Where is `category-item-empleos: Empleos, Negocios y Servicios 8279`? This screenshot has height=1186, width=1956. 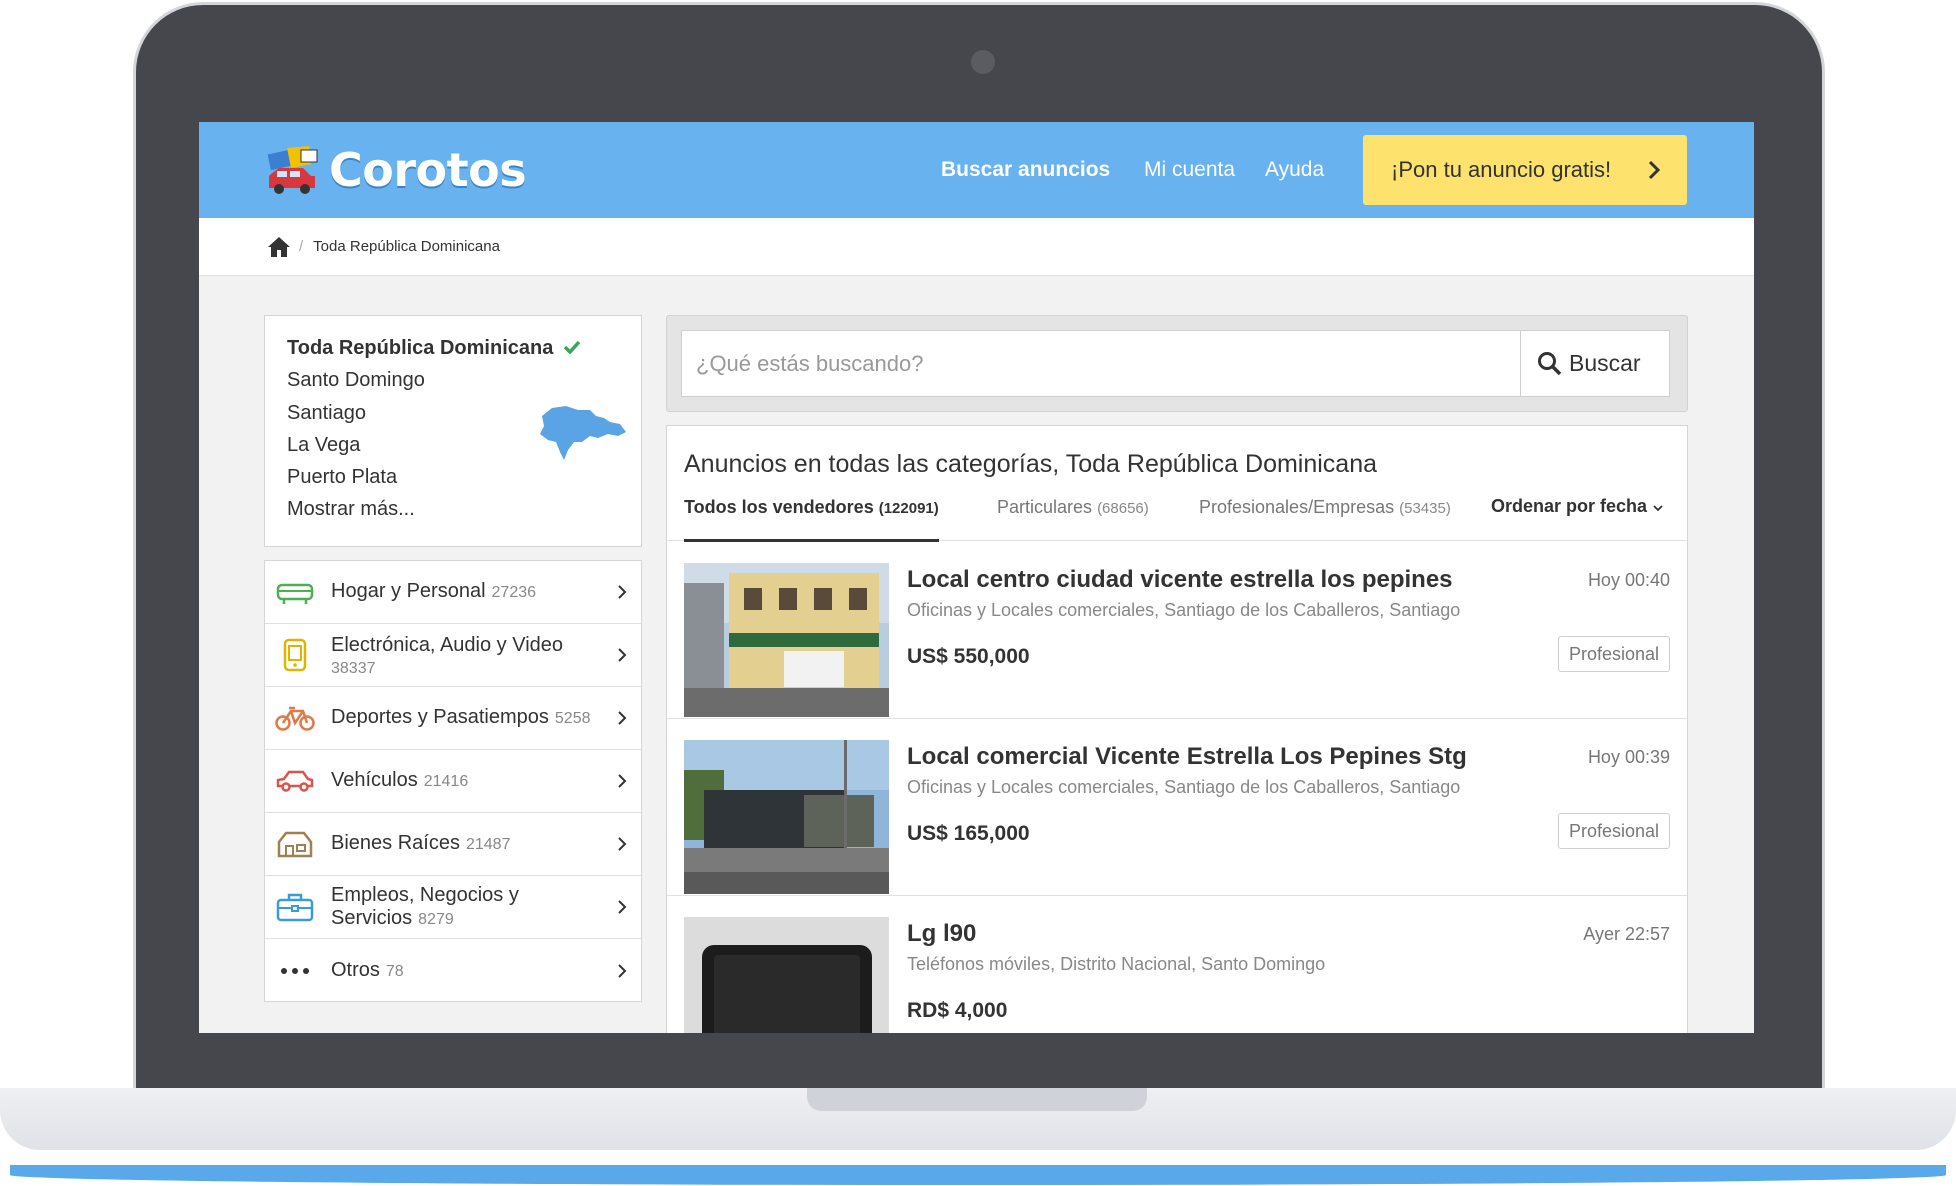 category-item-empleos: Empleos, Negocios y Servicios 8279 is located at coordinates (453, 907).